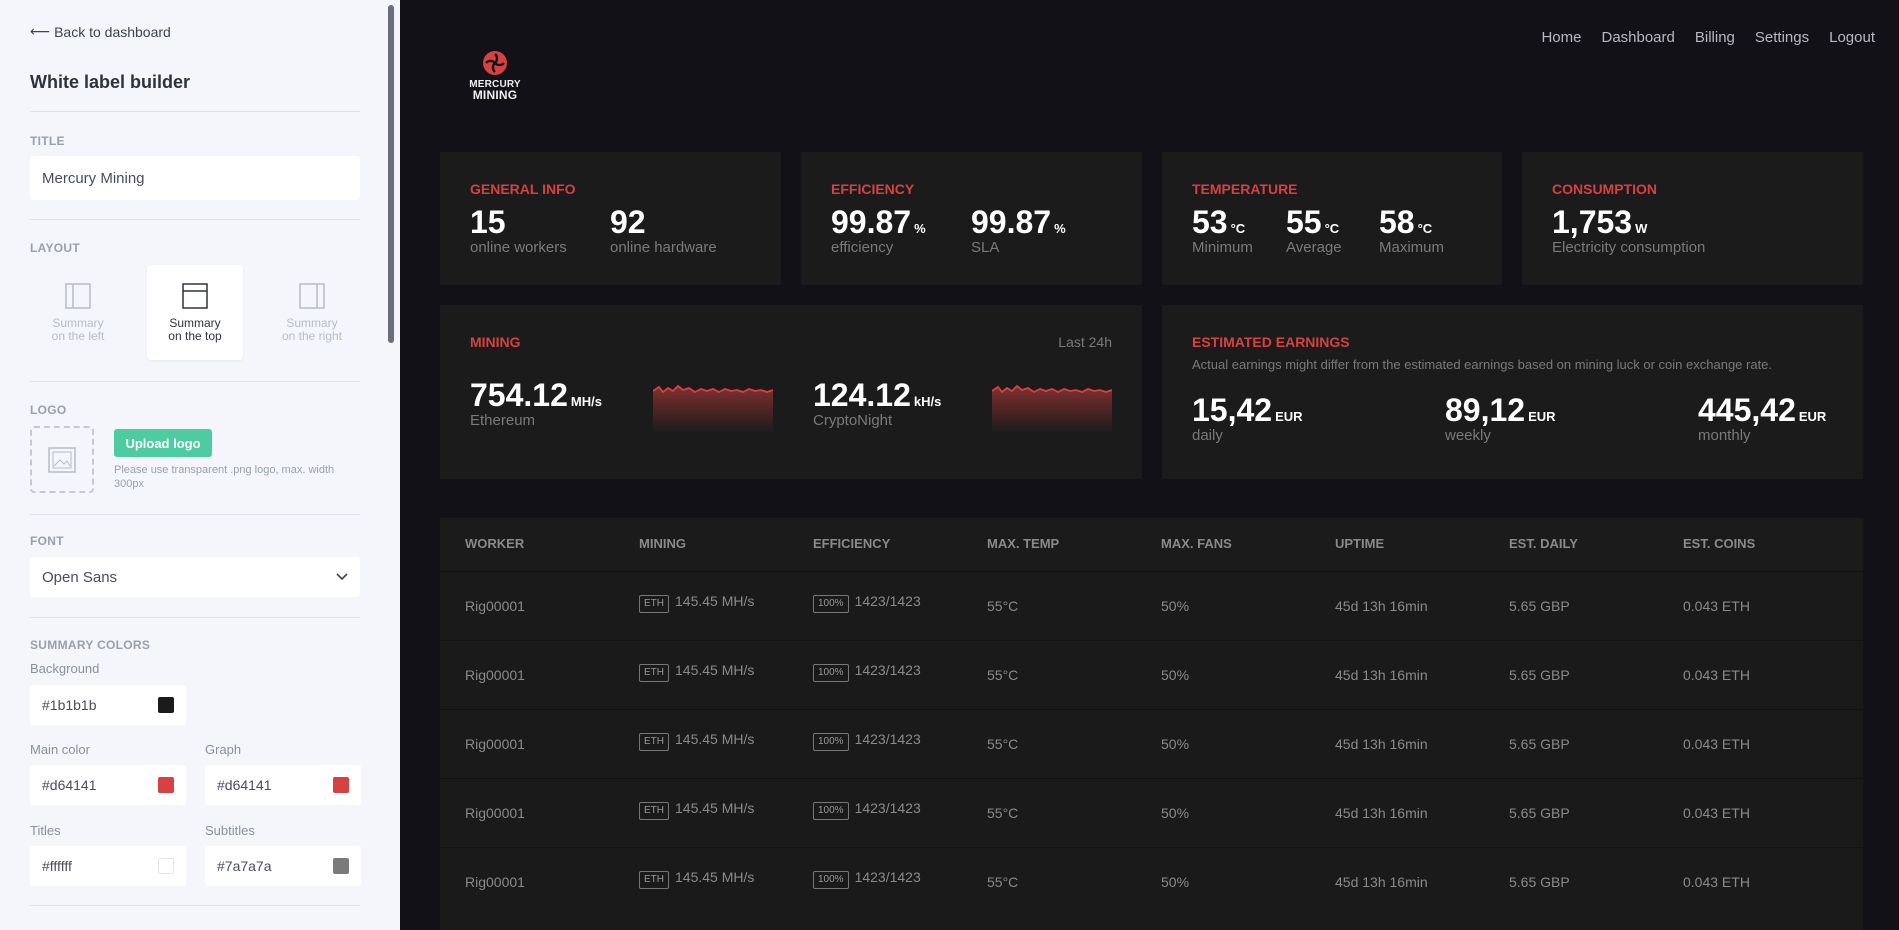  Describe the element at coordinates (283, 866) in the screenshot. I see `subtitles-color-input: #7a7a7a` at that location.